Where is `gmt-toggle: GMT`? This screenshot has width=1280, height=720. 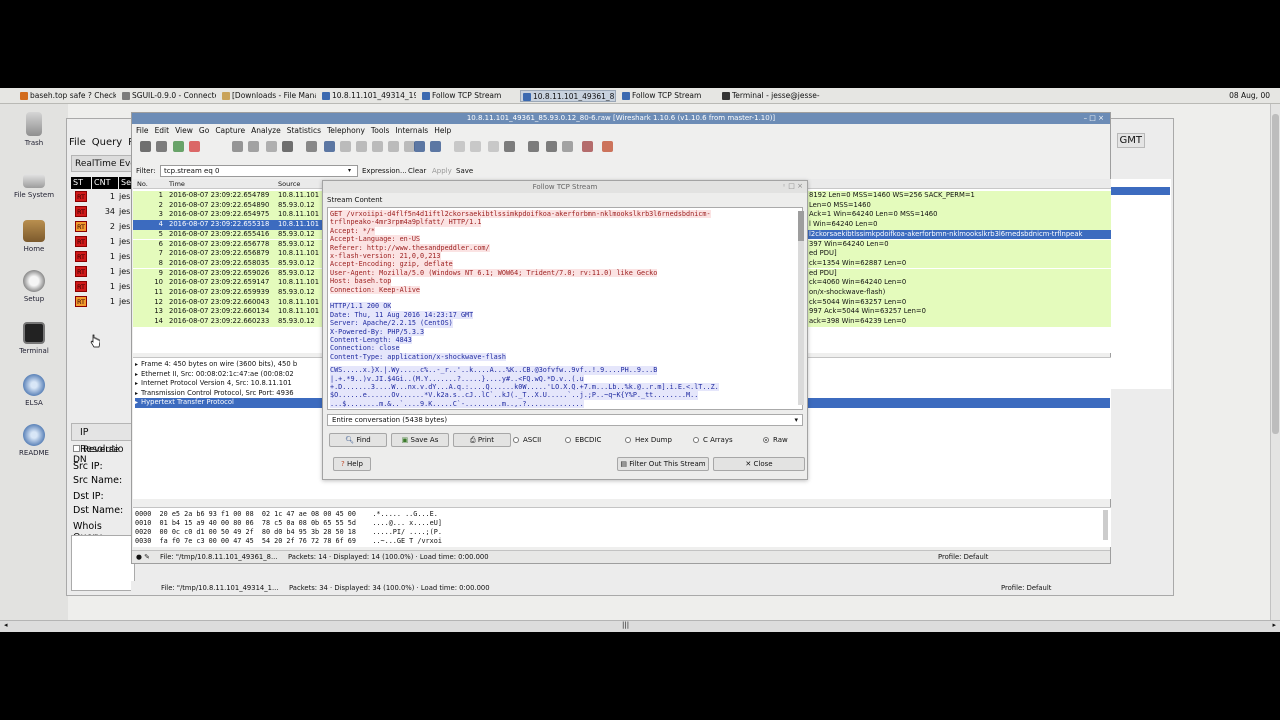
gmt-toggle: GMT is located at coordinates (1130, 140).